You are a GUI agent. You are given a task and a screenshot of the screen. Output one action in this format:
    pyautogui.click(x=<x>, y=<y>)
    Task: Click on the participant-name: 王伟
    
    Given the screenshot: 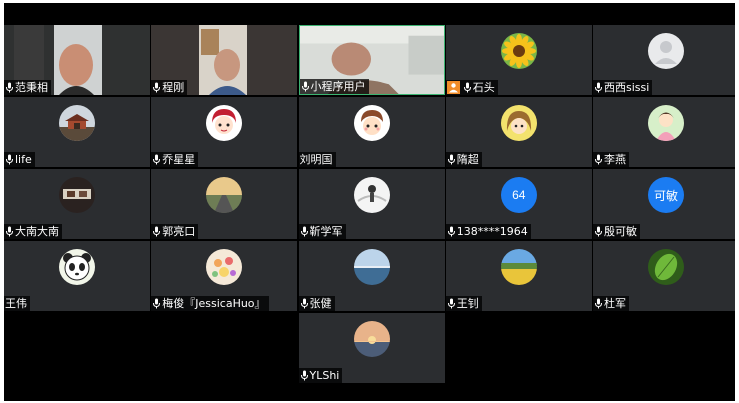 What is the action you would take?
    pyautogui.click(x=16, y=303)
    